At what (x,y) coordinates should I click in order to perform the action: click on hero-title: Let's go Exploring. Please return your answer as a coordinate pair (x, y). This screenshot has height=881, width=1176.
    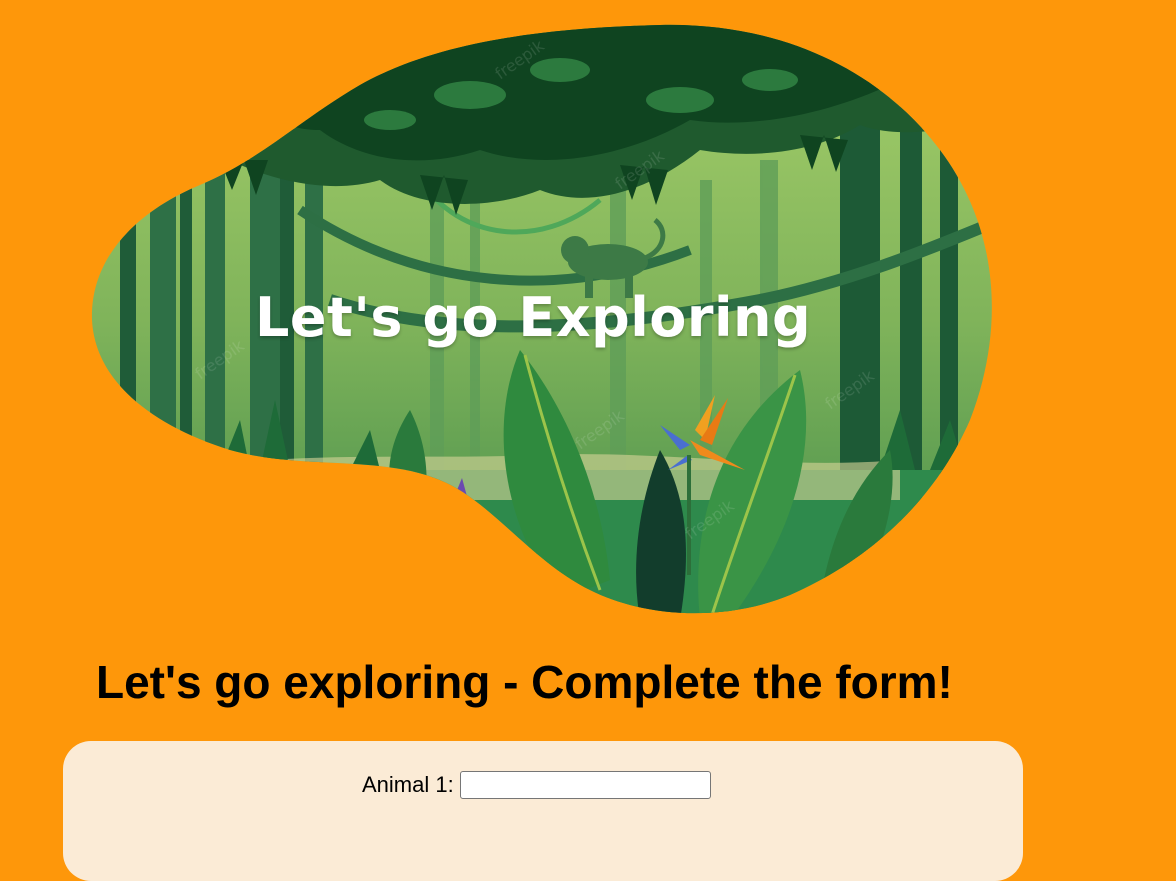
    Looking at the image, I should click on (533, 317).